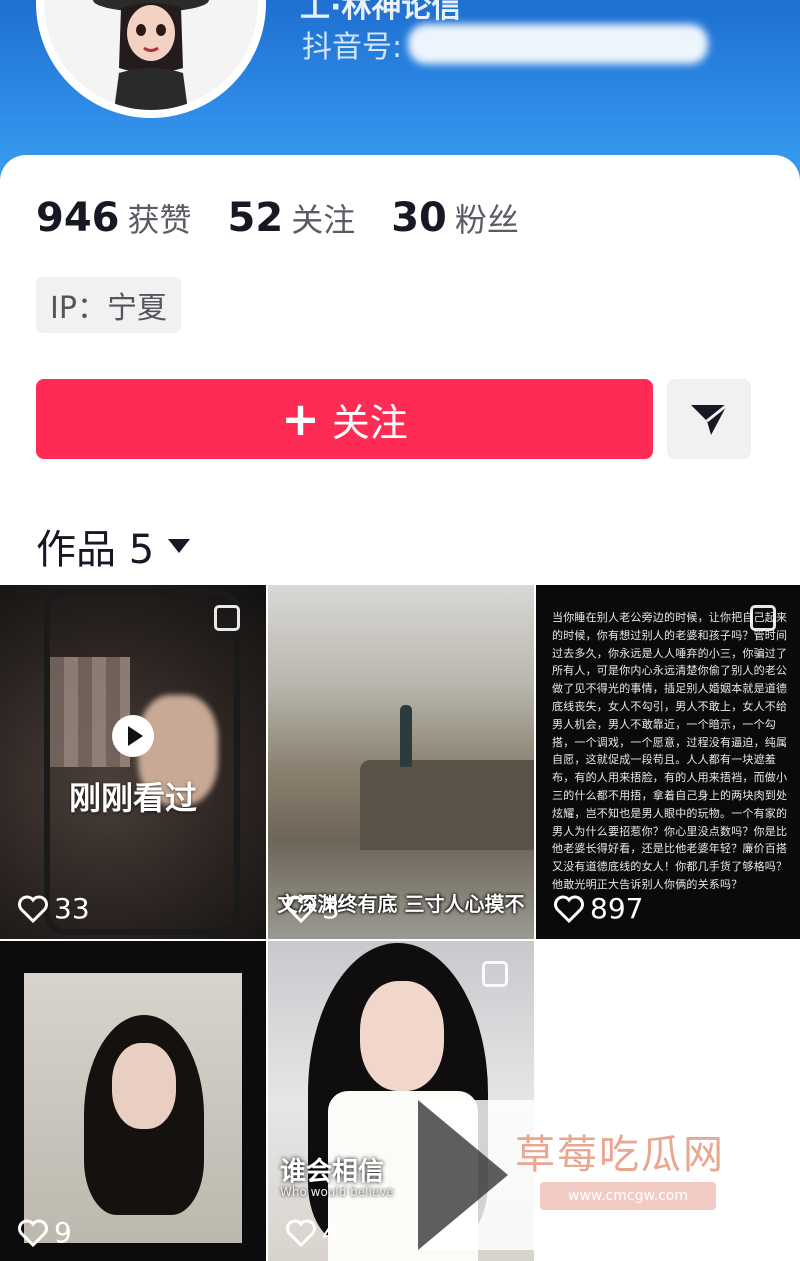 This screenshot has width=800, height=1261. I want to click on tab-works-label: 作品 5, so click(95, 550).